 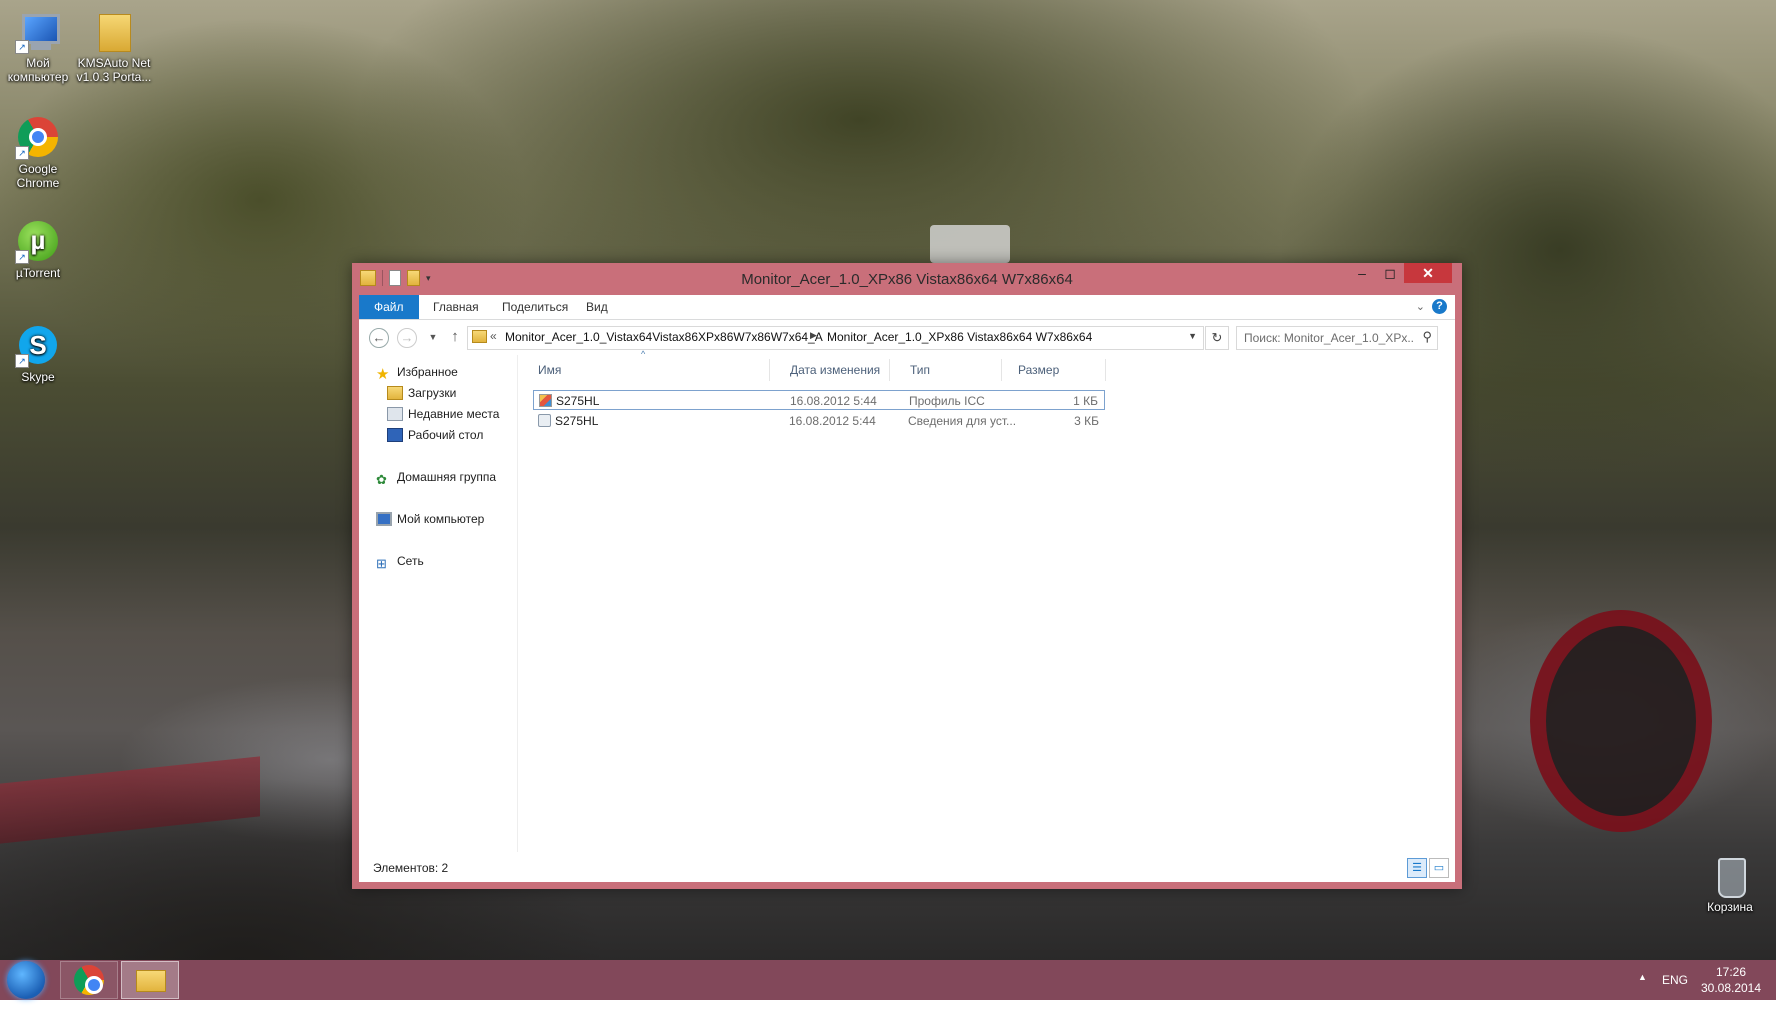 I want to click on nav-item-label: Избранное, so click(x=427, y=372).